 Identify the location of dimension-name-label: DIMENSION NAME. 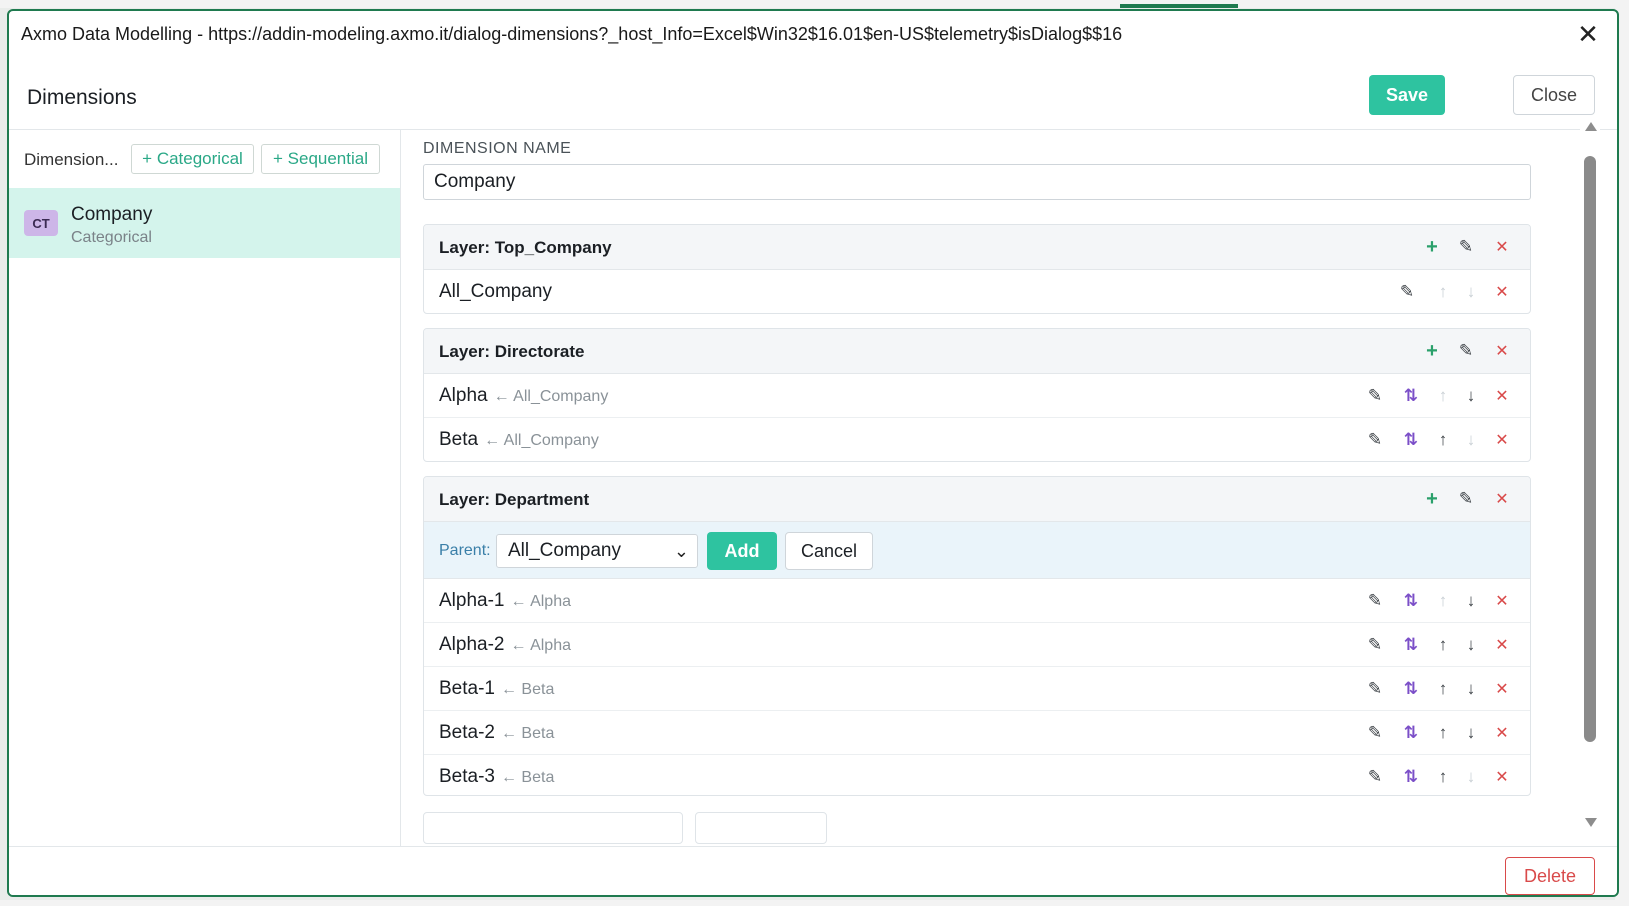
(497, 148).